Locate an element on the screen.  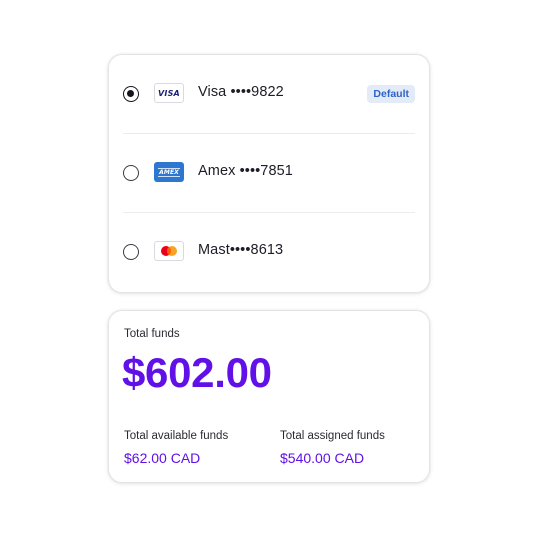
assigned-funds-label: Total assigned funds is located at coordinates (332, 436).